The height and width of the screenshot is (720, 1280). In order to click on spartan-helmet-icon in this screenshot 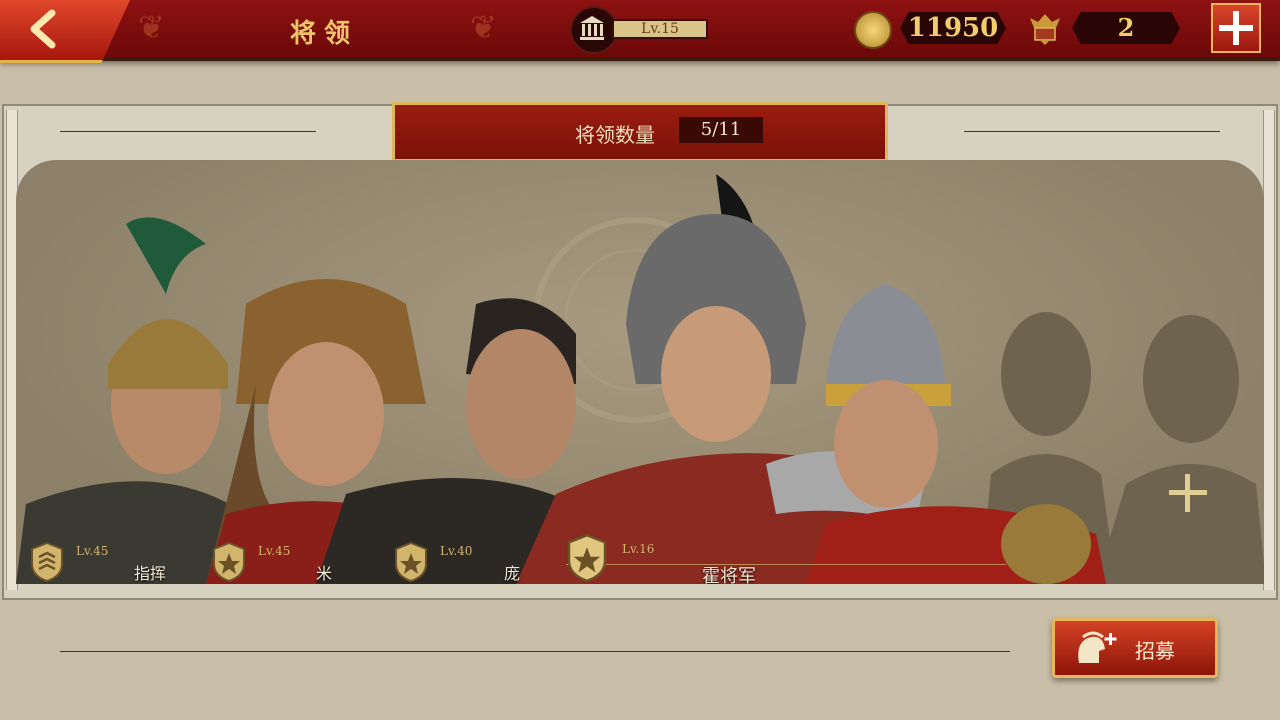, I will do `click(1097, 647)`.